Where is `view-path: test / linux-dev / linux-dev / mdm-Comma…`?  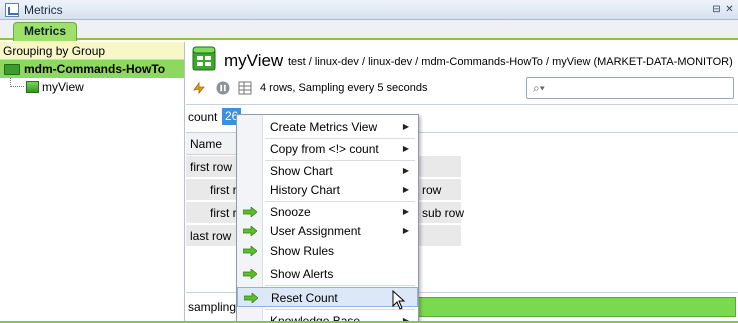 view-path: test / linux-dev / linux-dev / mdm-Comma… is located at coordinates (510, 62).